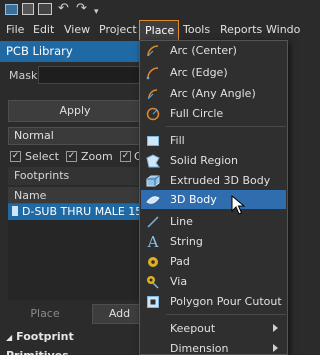 This screenshot has height=355, width=320. Describe the element at coordinates (43, 30) in the screenshot. I see `menu-edit: Edit` at that location.